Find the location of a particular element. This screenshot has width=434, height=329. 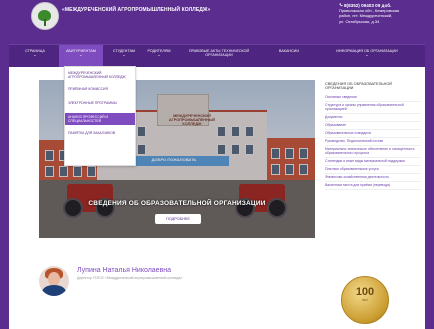

phone-icon is located at coordinates (341, 5).